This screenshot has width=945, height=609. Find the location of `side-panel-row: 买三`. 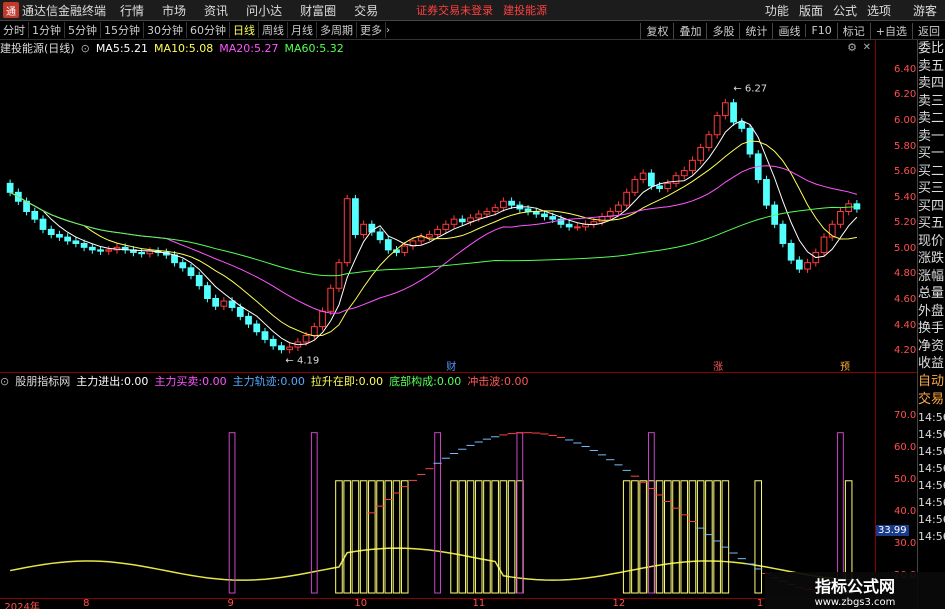

side-panel-row: 买三 is located at coordinates (931, 189).